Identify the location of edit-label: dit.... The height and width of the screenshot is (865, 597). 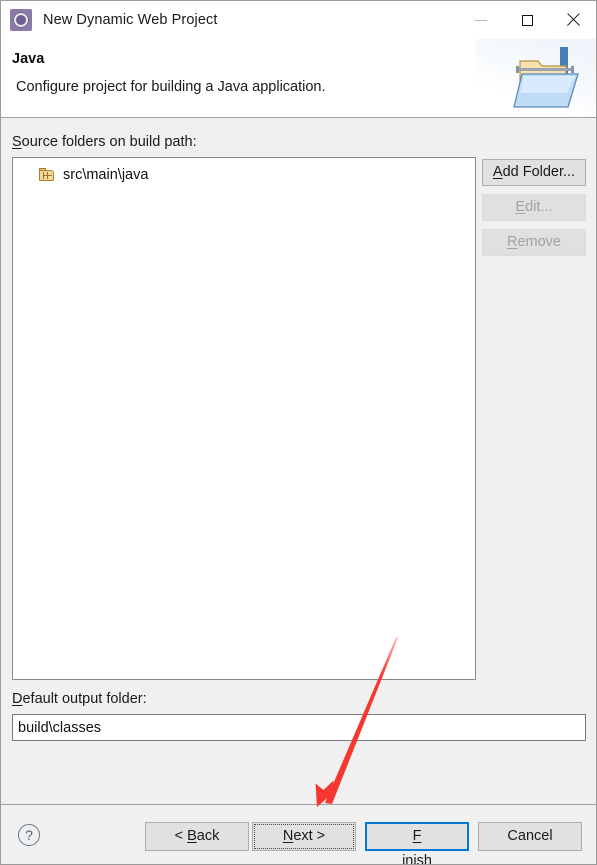
(539, 207).